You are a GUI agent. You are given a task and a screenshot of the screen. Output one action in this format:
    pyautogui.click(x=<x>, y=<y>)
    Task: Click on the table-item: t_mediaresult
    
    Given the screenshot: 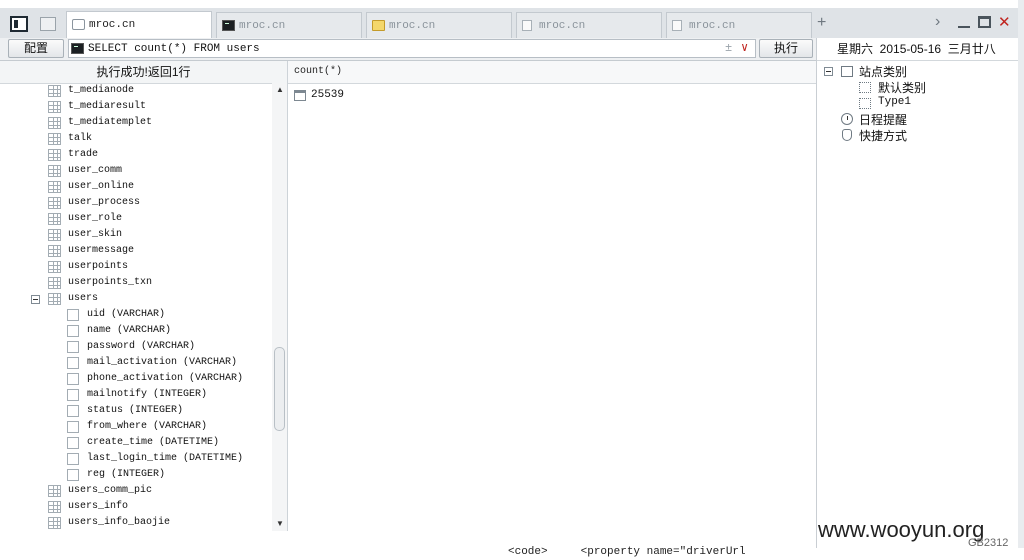 What is the action you would take?
    pyautogui.click(x=136, y=107)
    